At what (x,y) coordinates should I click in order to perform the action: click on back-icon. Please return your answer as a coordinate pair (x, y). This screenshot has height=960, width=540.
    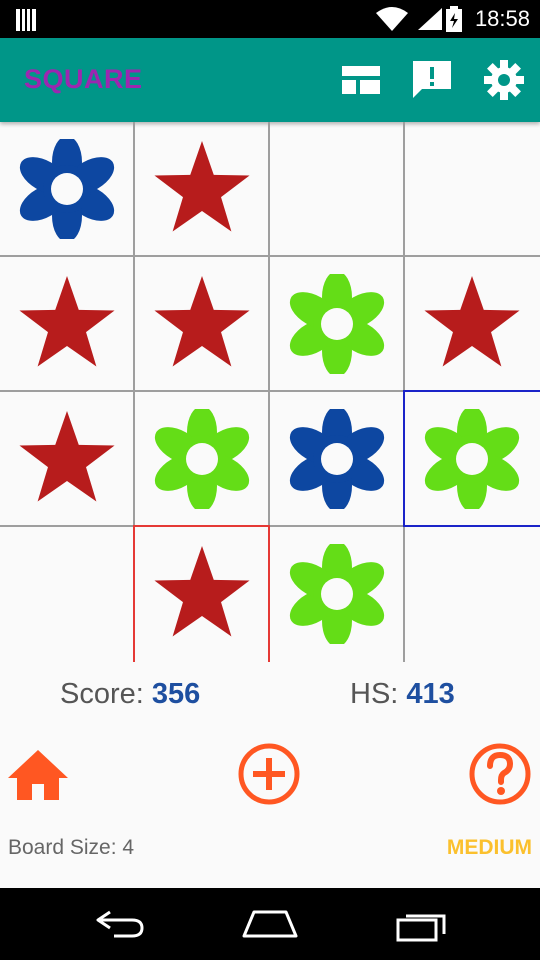
    Looking at the image, I should click on (120, 924).